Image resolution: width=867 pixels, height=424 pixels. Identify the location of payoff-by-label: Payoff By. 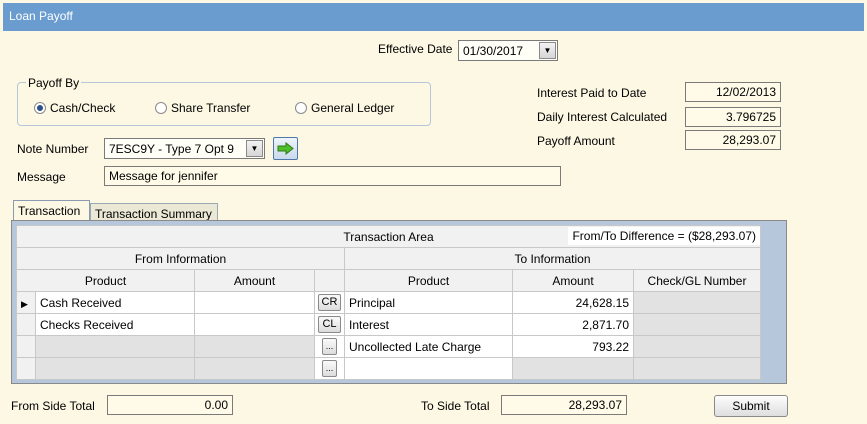
(54, 83).